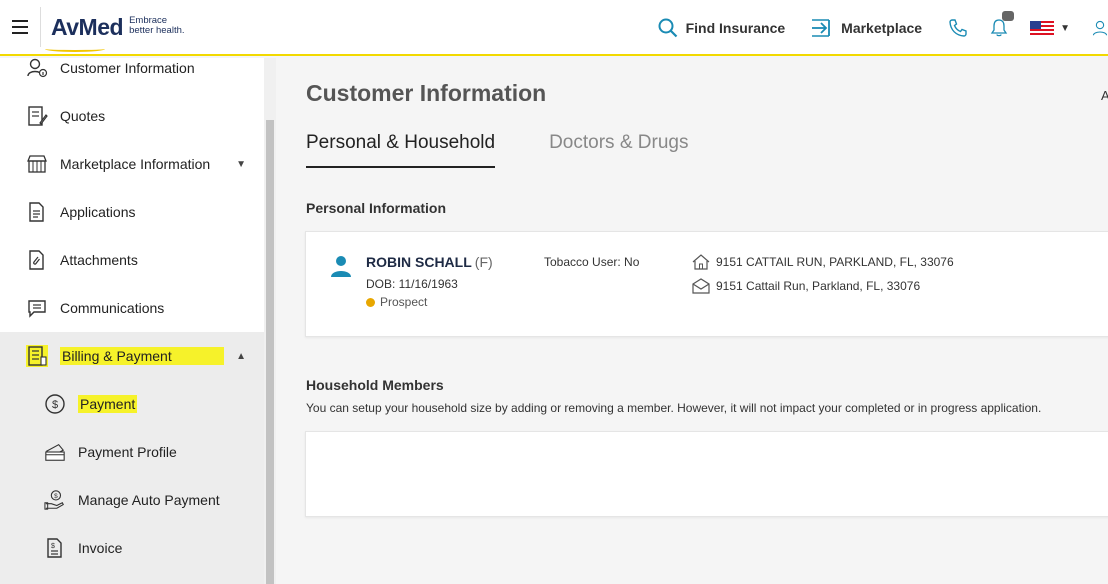 Image resolution: width=1108 pixels, height=584 pixels. I want to click on person-dob: DOB: 11/16/1963, so click(412, 284).